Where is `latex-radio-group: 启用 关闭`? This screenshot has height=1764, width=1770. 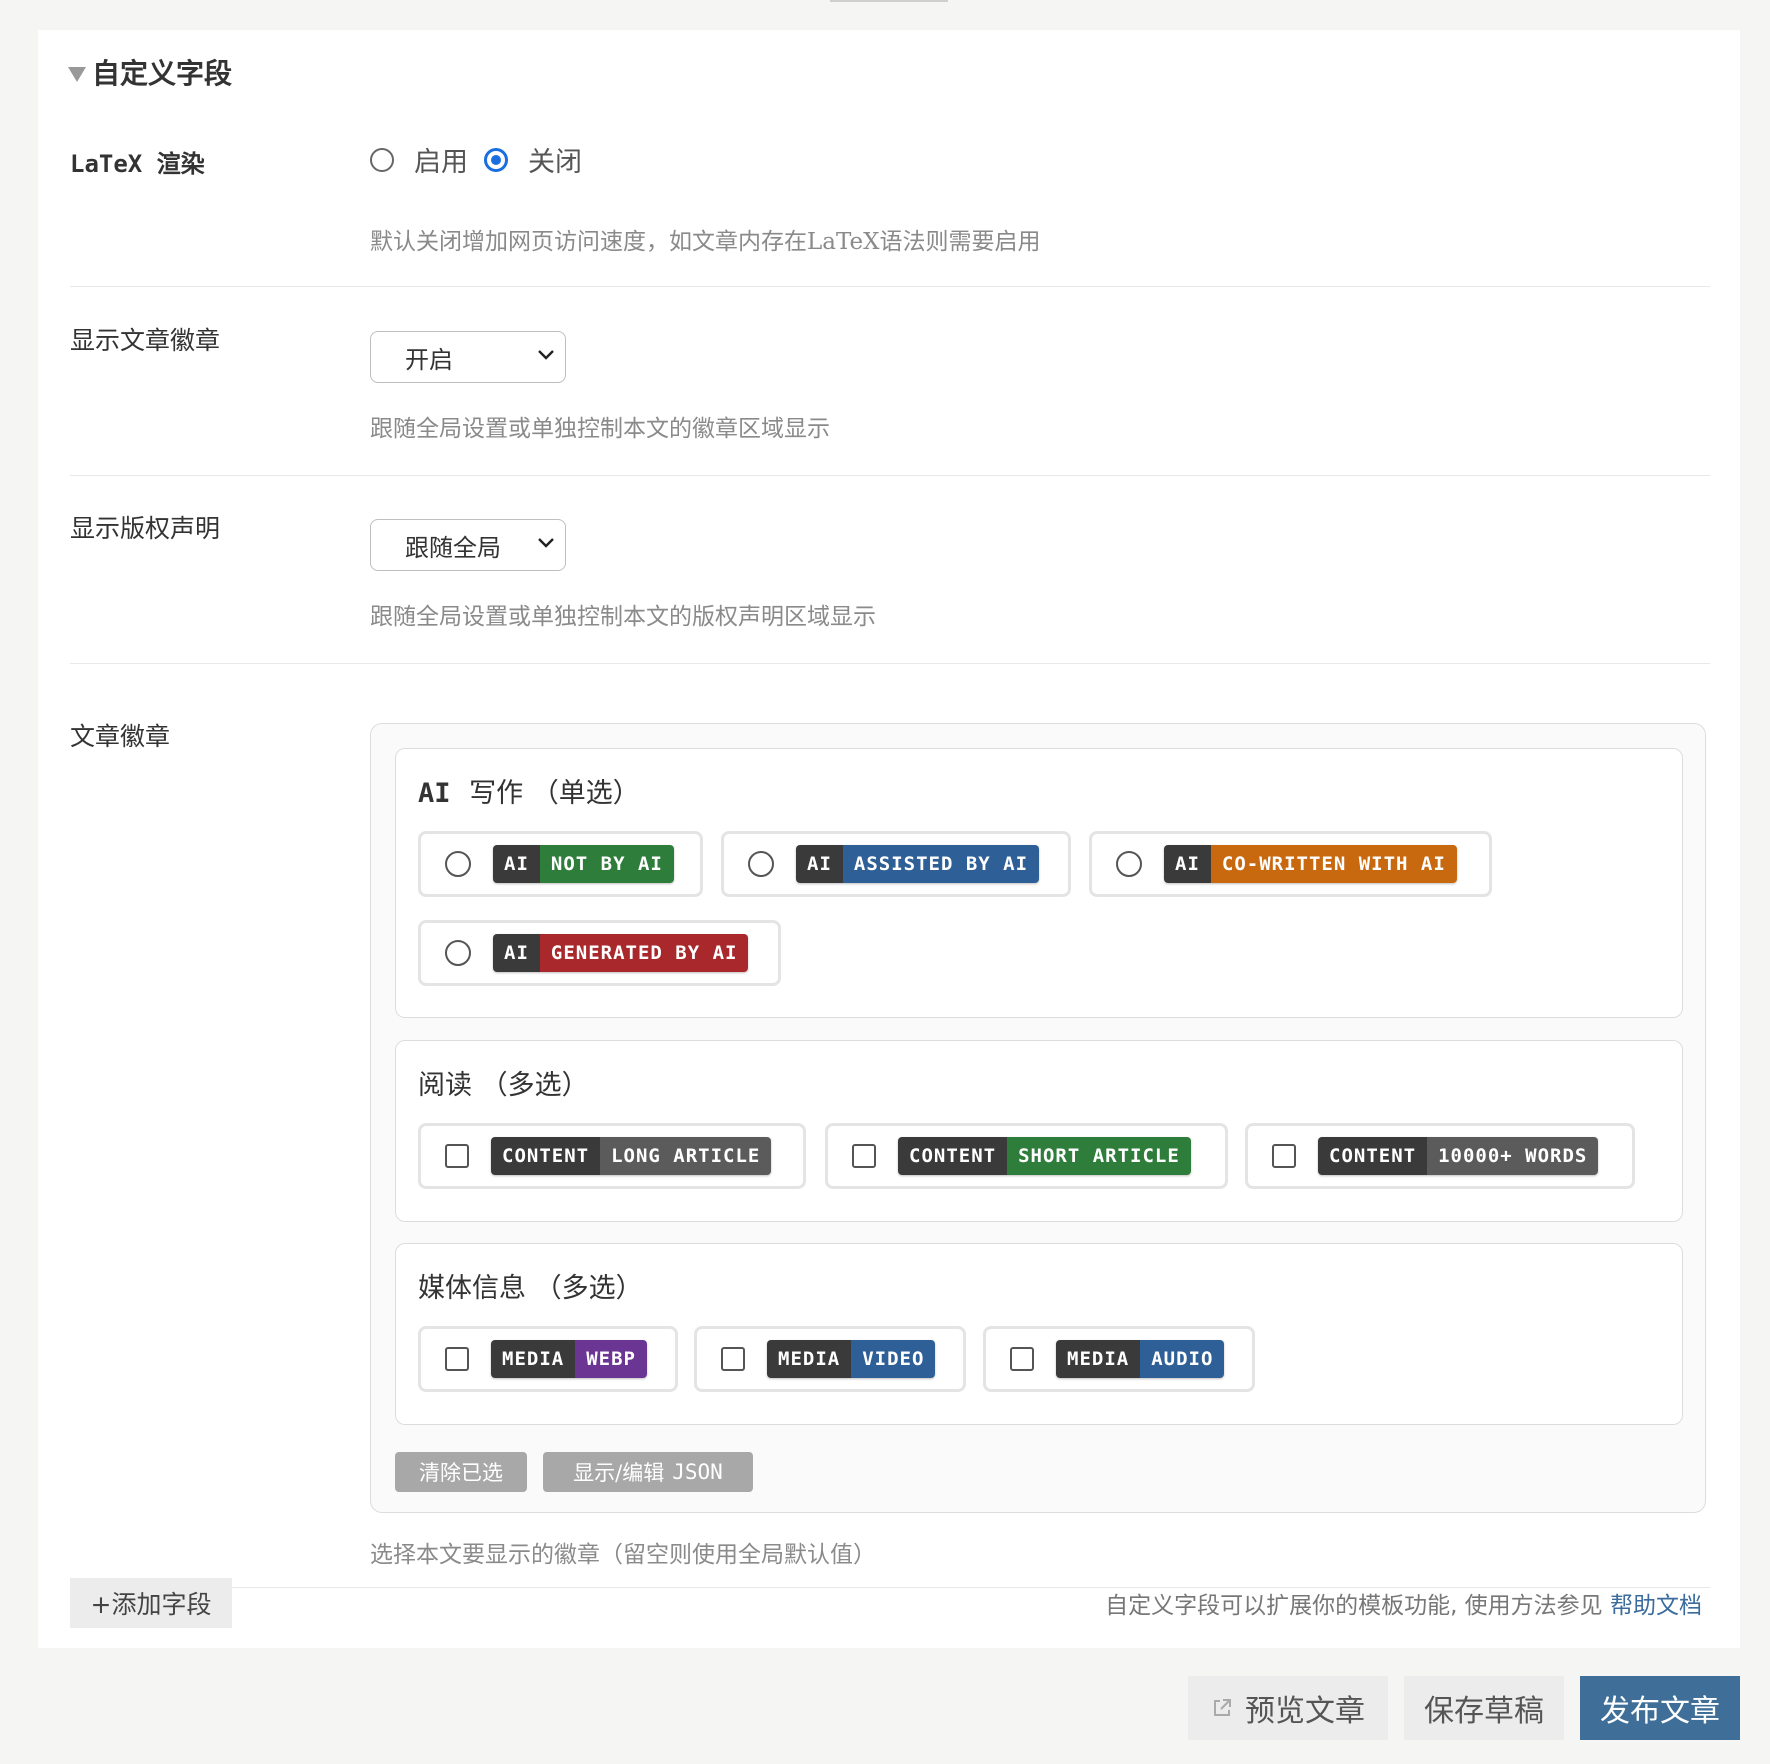 latex-radio-group: 启用 关闭 is located at coordinates (484, 159).